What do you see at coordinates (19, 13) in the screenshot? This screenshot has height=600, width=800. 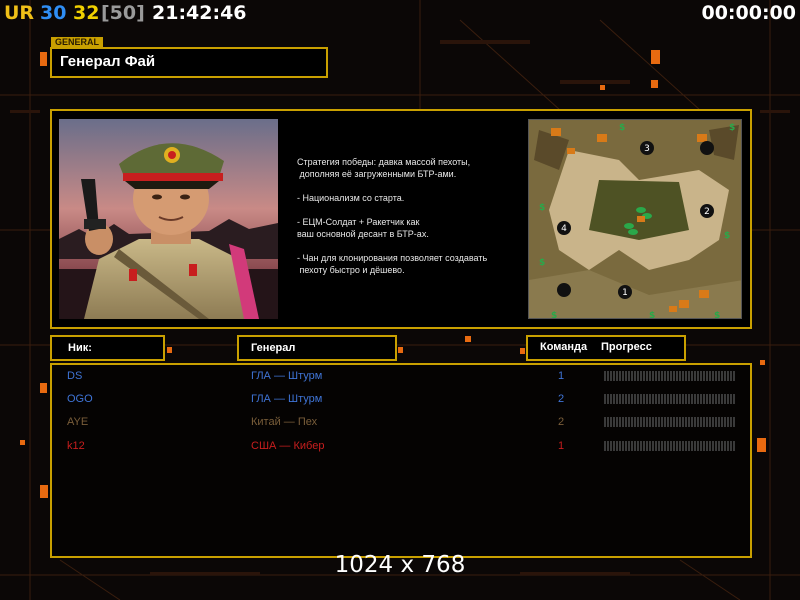 I see `ur-label: UR` at bounding box center [19, 13].